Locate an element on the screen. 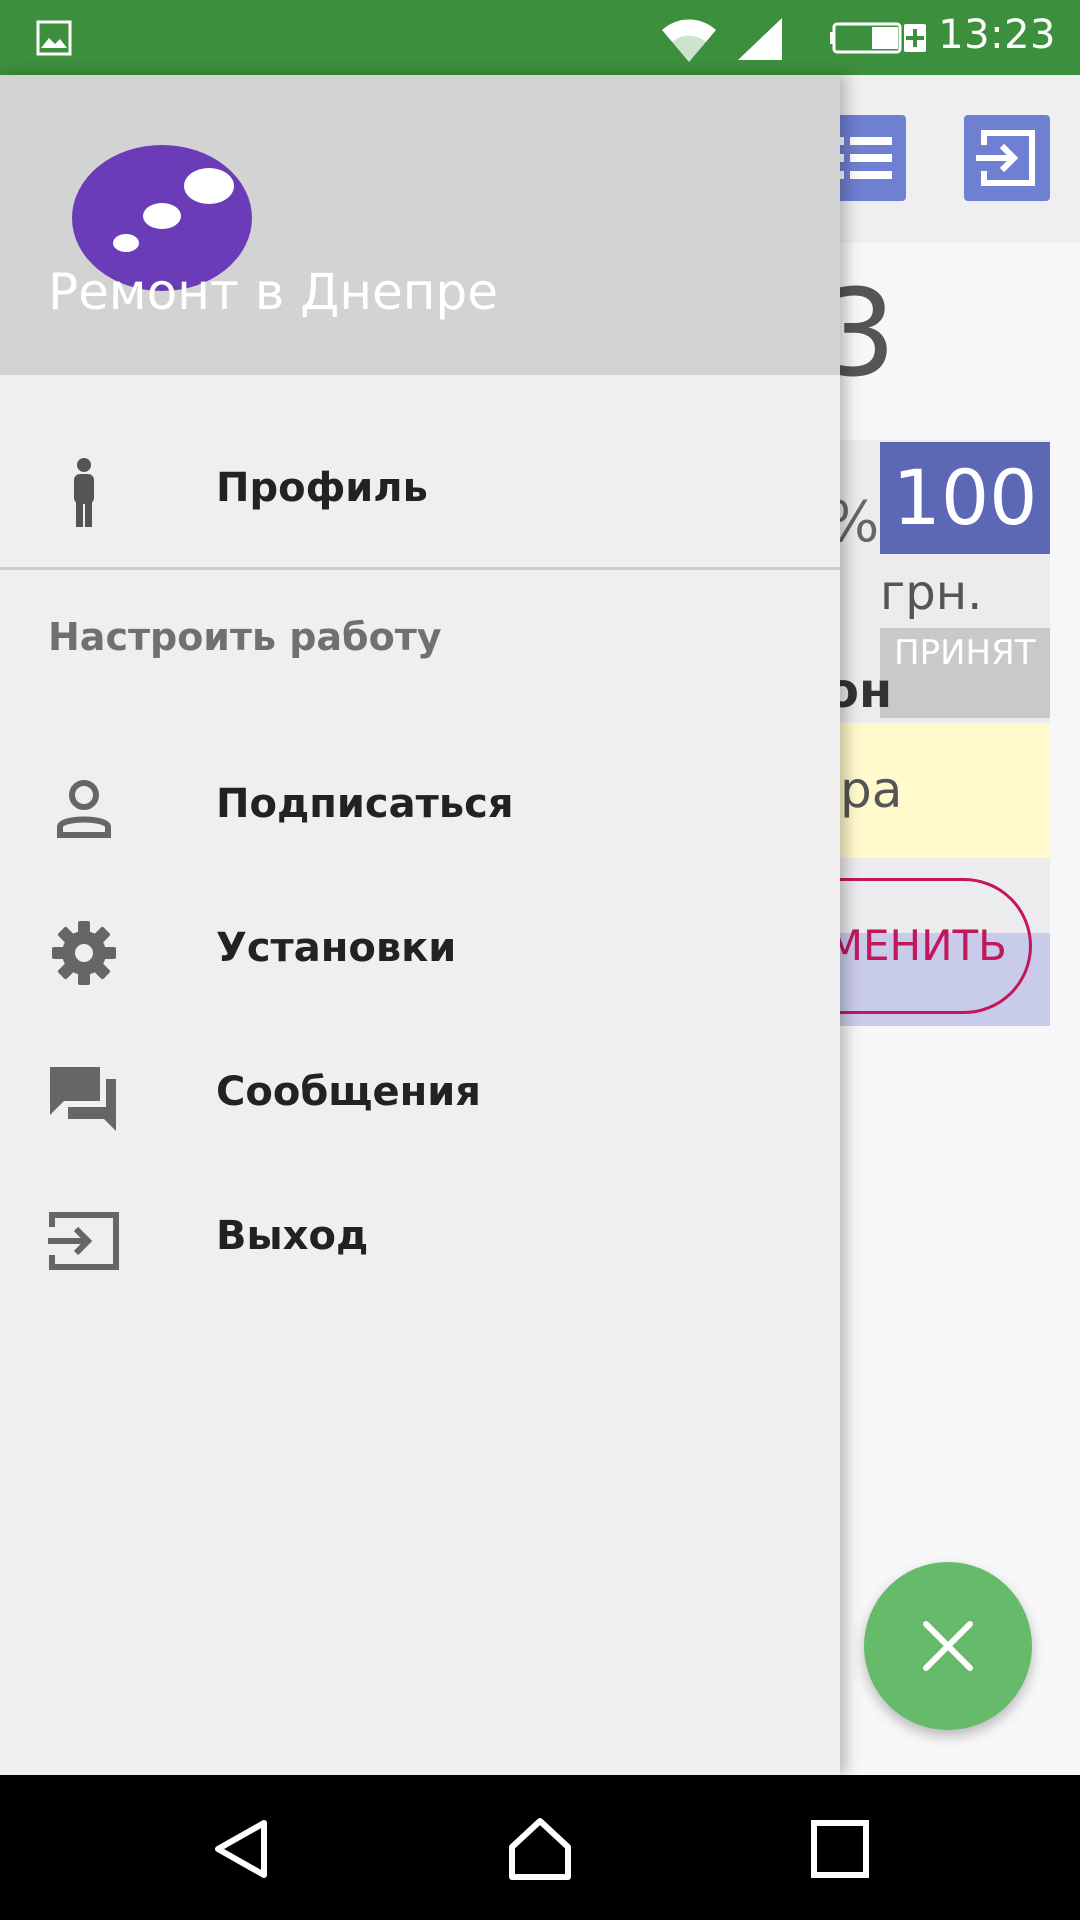 This screenshot has height=1920, width=1080. price-value: 100 is located at coordinates (965, 498).